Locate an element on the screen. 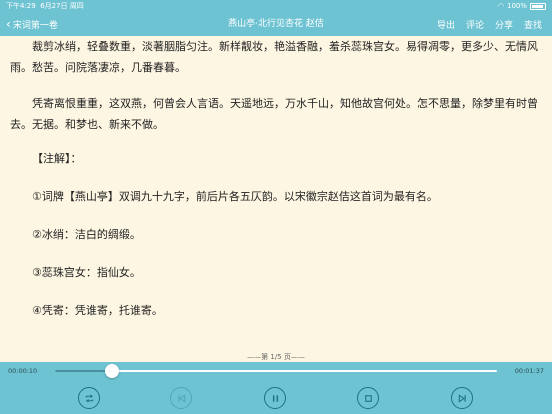 This screenshot has height=414, width=552. annotation-3: ③蕊珠宫女：指仙女。 is located at coordinates (86, 272).